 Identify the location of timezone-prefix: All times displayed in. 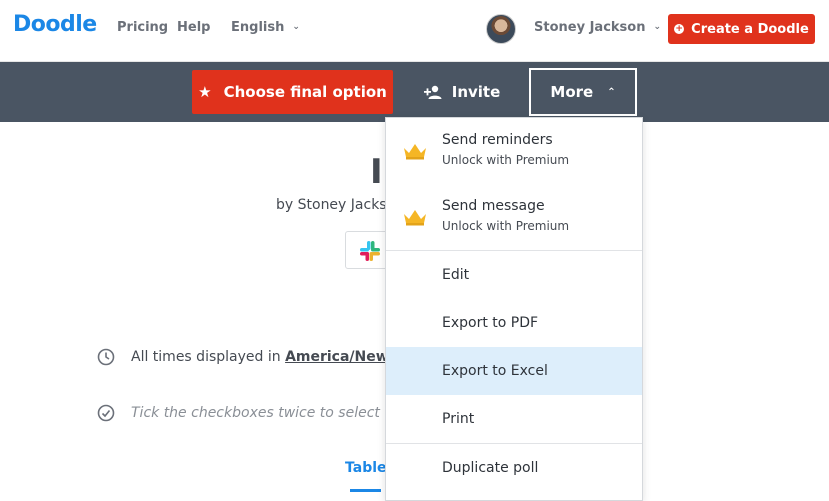
(206, 357).